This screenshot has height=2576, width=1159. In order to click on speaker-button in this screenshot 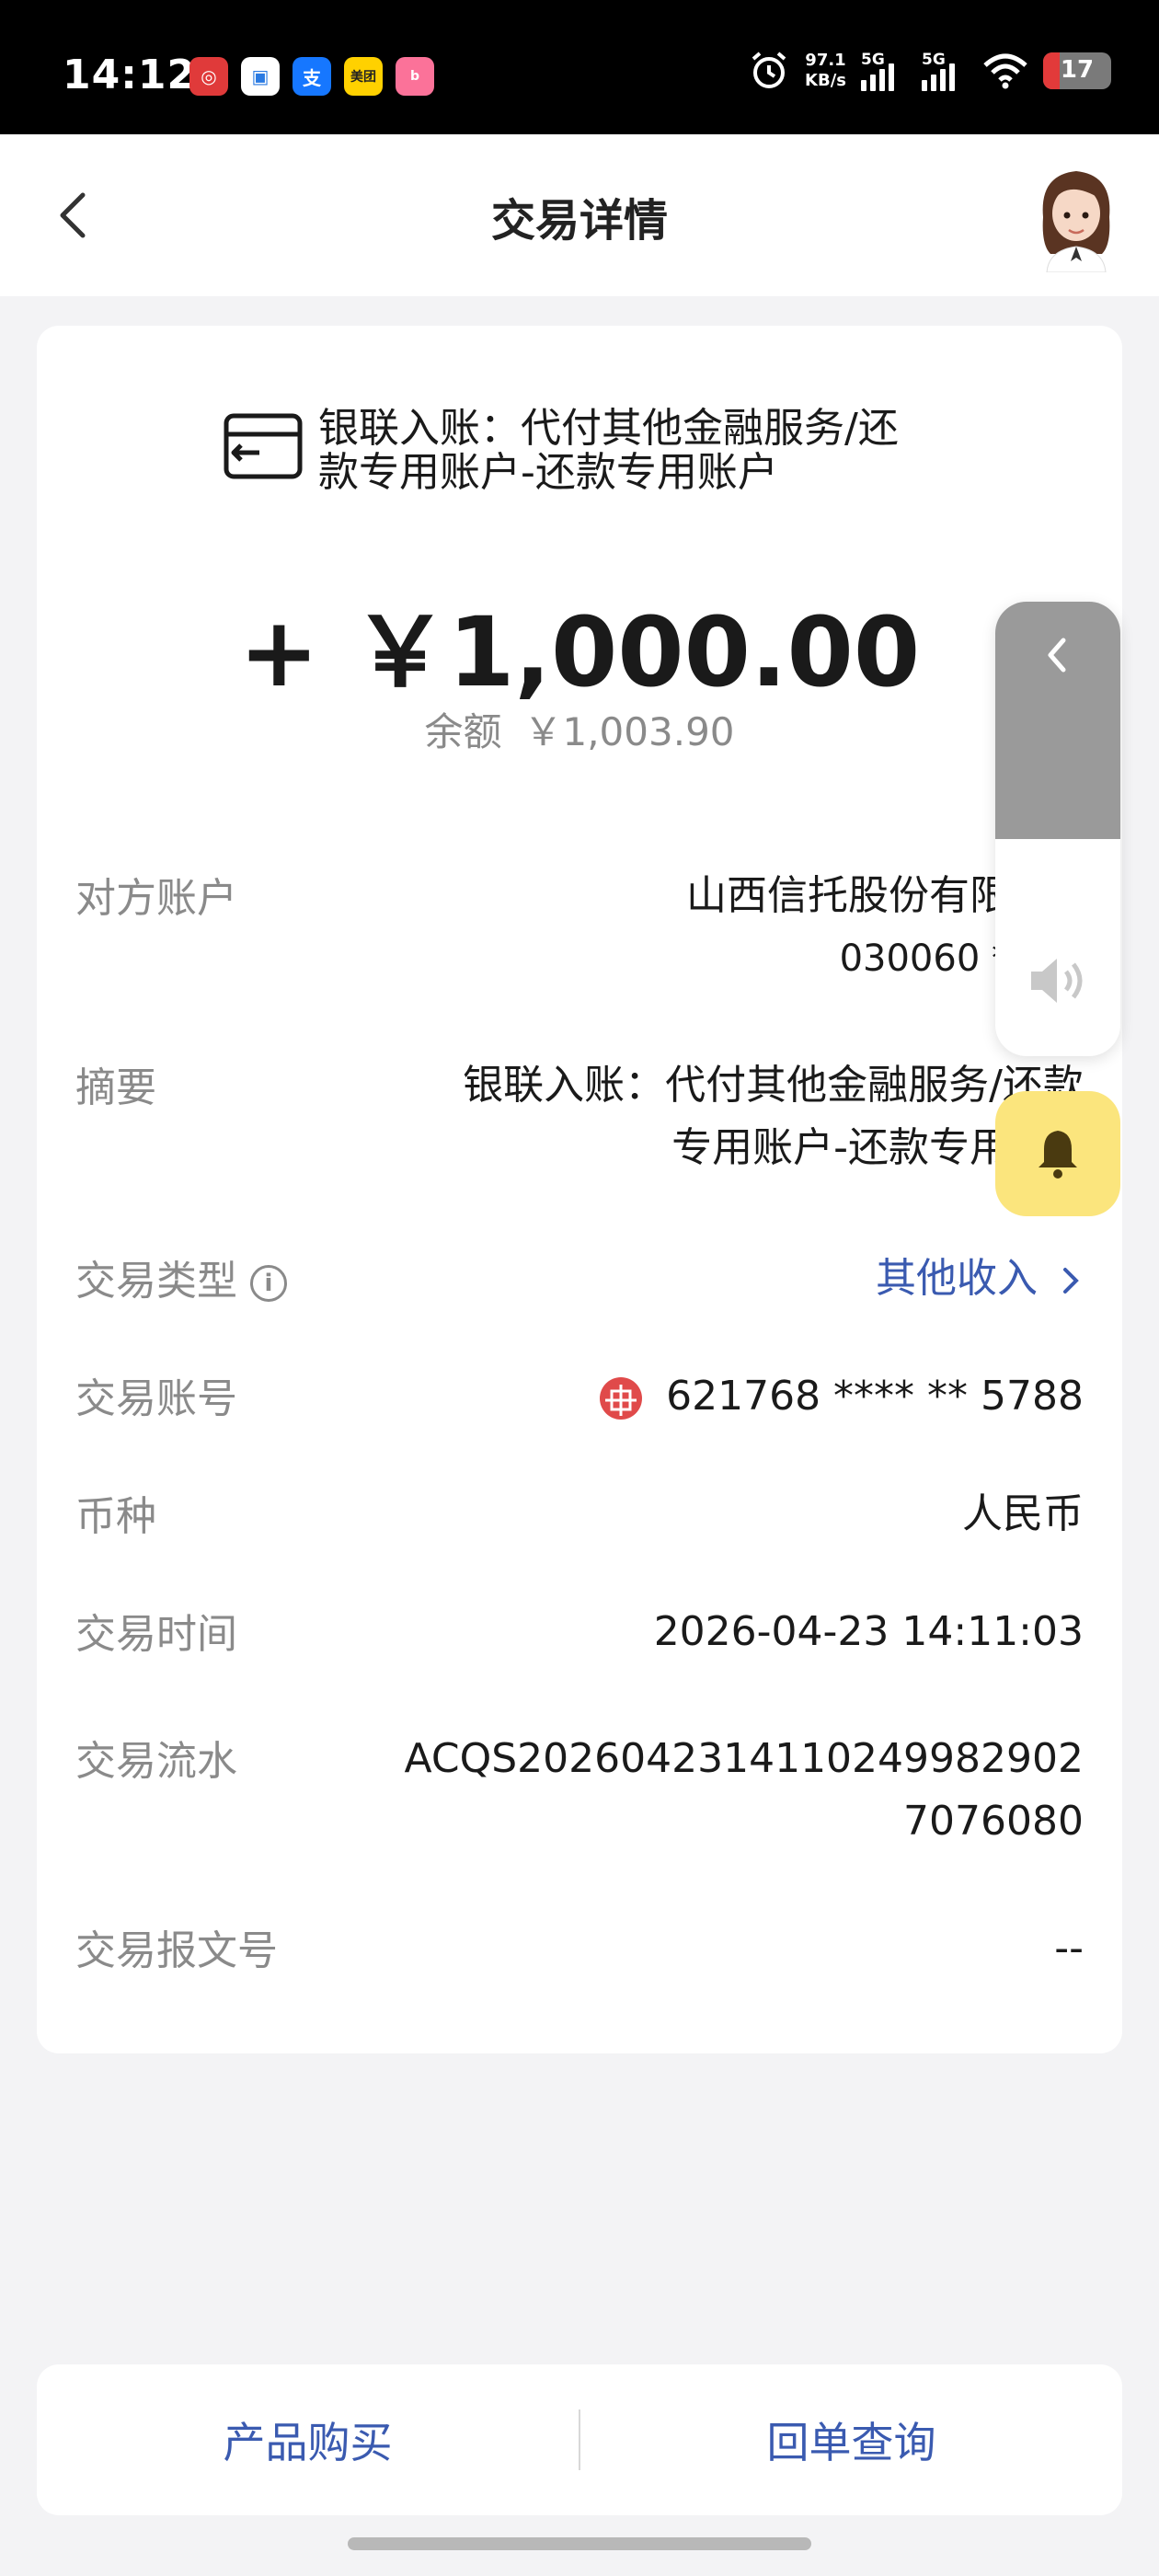, I will do `click(1057, 982)`.